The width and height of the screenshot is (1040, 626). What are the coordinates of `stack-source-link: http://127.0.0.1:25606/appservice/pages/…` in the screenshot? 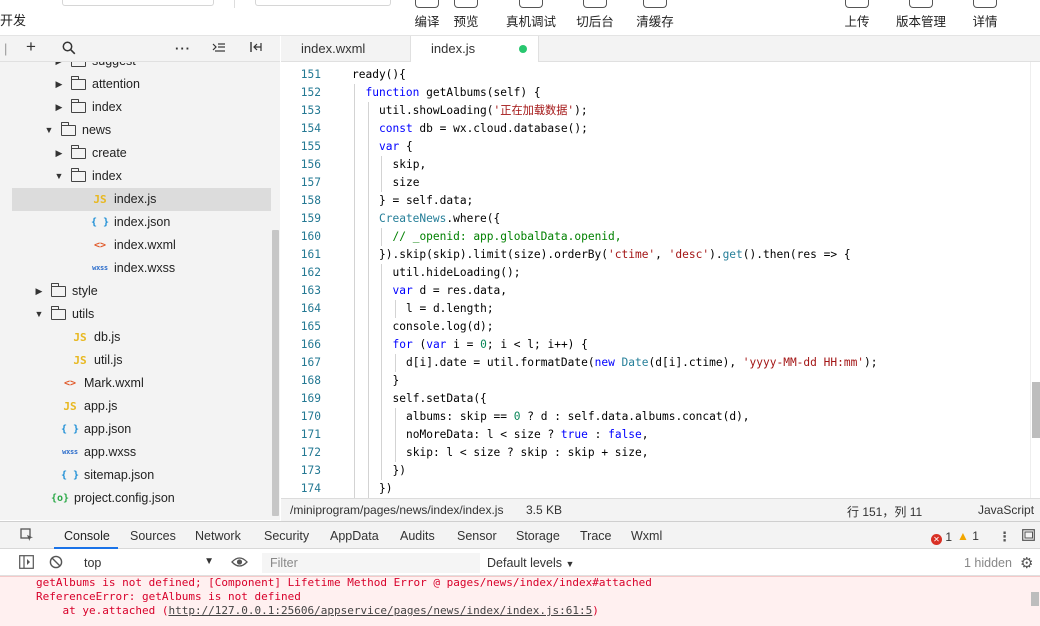 It's located at (380, 610).